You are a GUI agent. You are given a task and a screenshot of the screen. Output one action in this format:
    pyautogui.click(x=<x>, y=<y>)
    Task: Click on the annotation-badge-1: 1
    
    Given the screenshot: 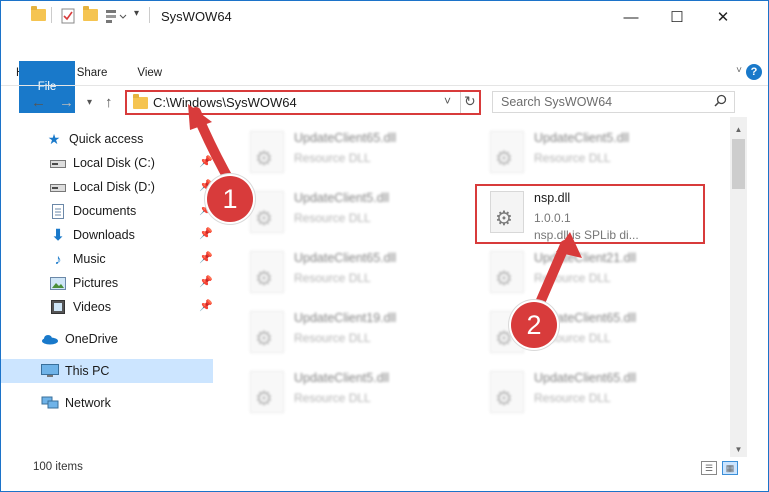 What is the action you would take?
    pyautogui.click(x=230, y=199)
    